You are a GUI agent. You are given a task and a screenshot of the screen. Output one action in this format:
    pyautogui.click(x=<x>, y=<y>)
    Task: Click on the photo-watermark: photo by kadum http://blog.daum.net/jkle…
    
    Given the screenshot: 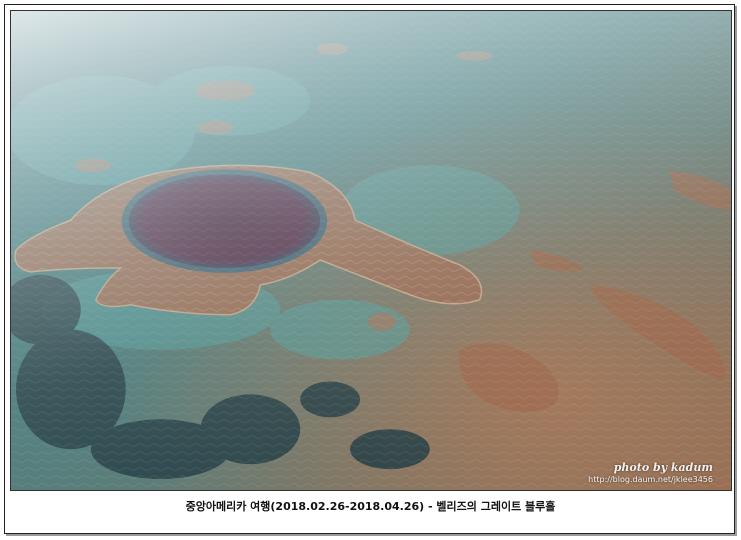 What is the action you would take?
    pyautogui.click(x=650, y=473)
    